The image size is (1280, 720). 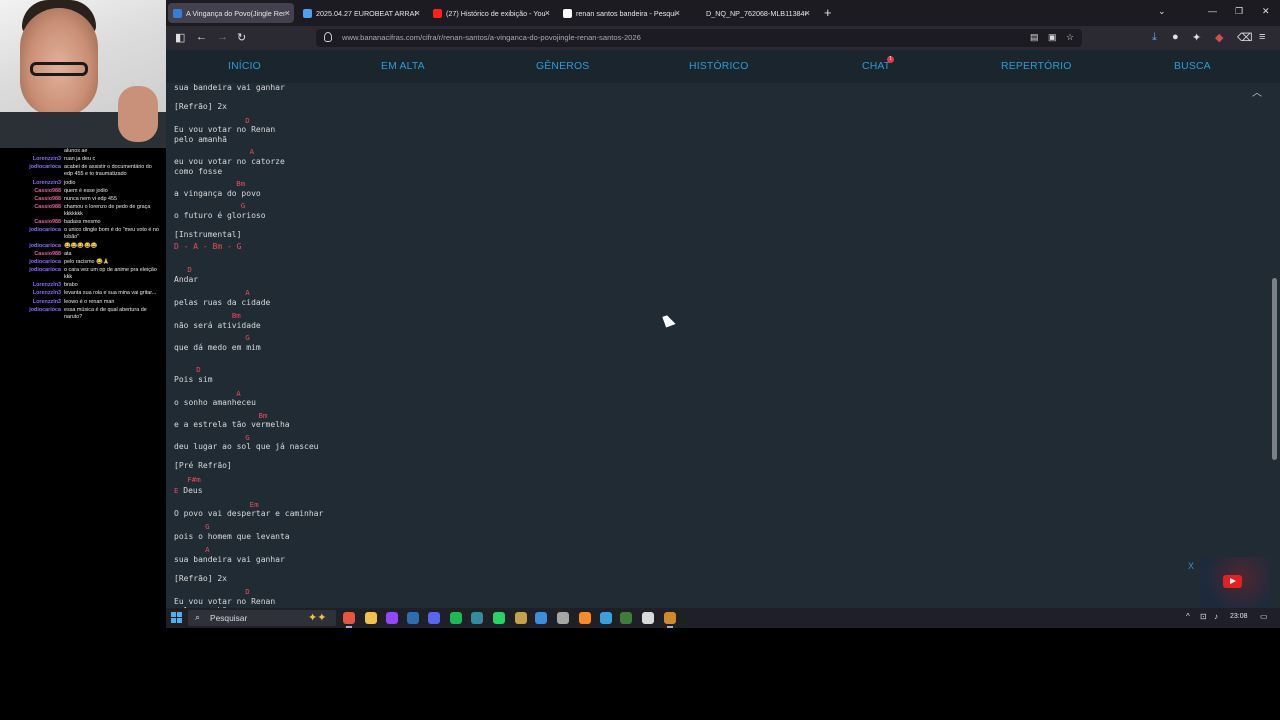 I want to click on nav-chat: CHAT, so click(x=876, y=66).